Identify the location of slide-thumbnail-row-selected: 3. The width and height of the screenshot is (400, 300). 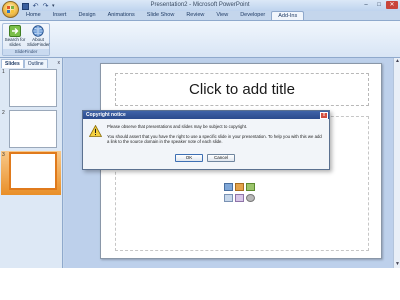
(31, 173).